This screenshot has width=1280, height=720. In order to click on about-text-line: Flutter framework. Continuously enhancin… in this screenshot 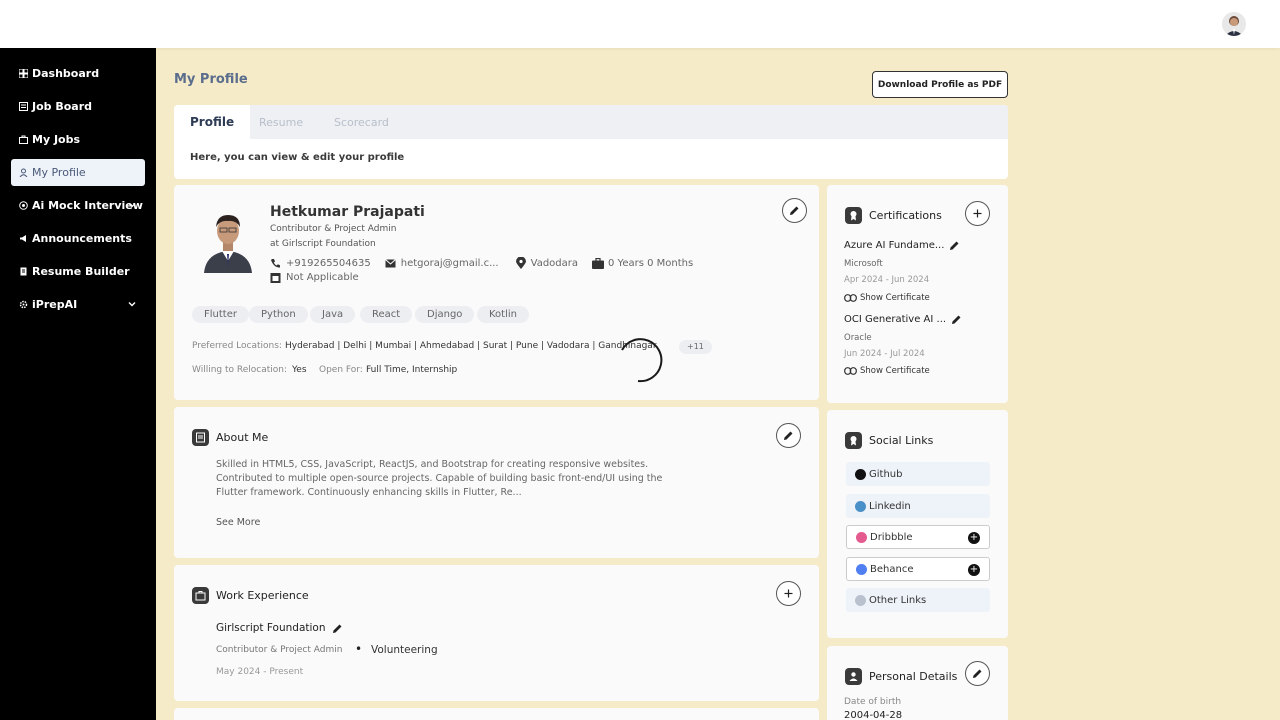, I will do `click(369, 492)`.